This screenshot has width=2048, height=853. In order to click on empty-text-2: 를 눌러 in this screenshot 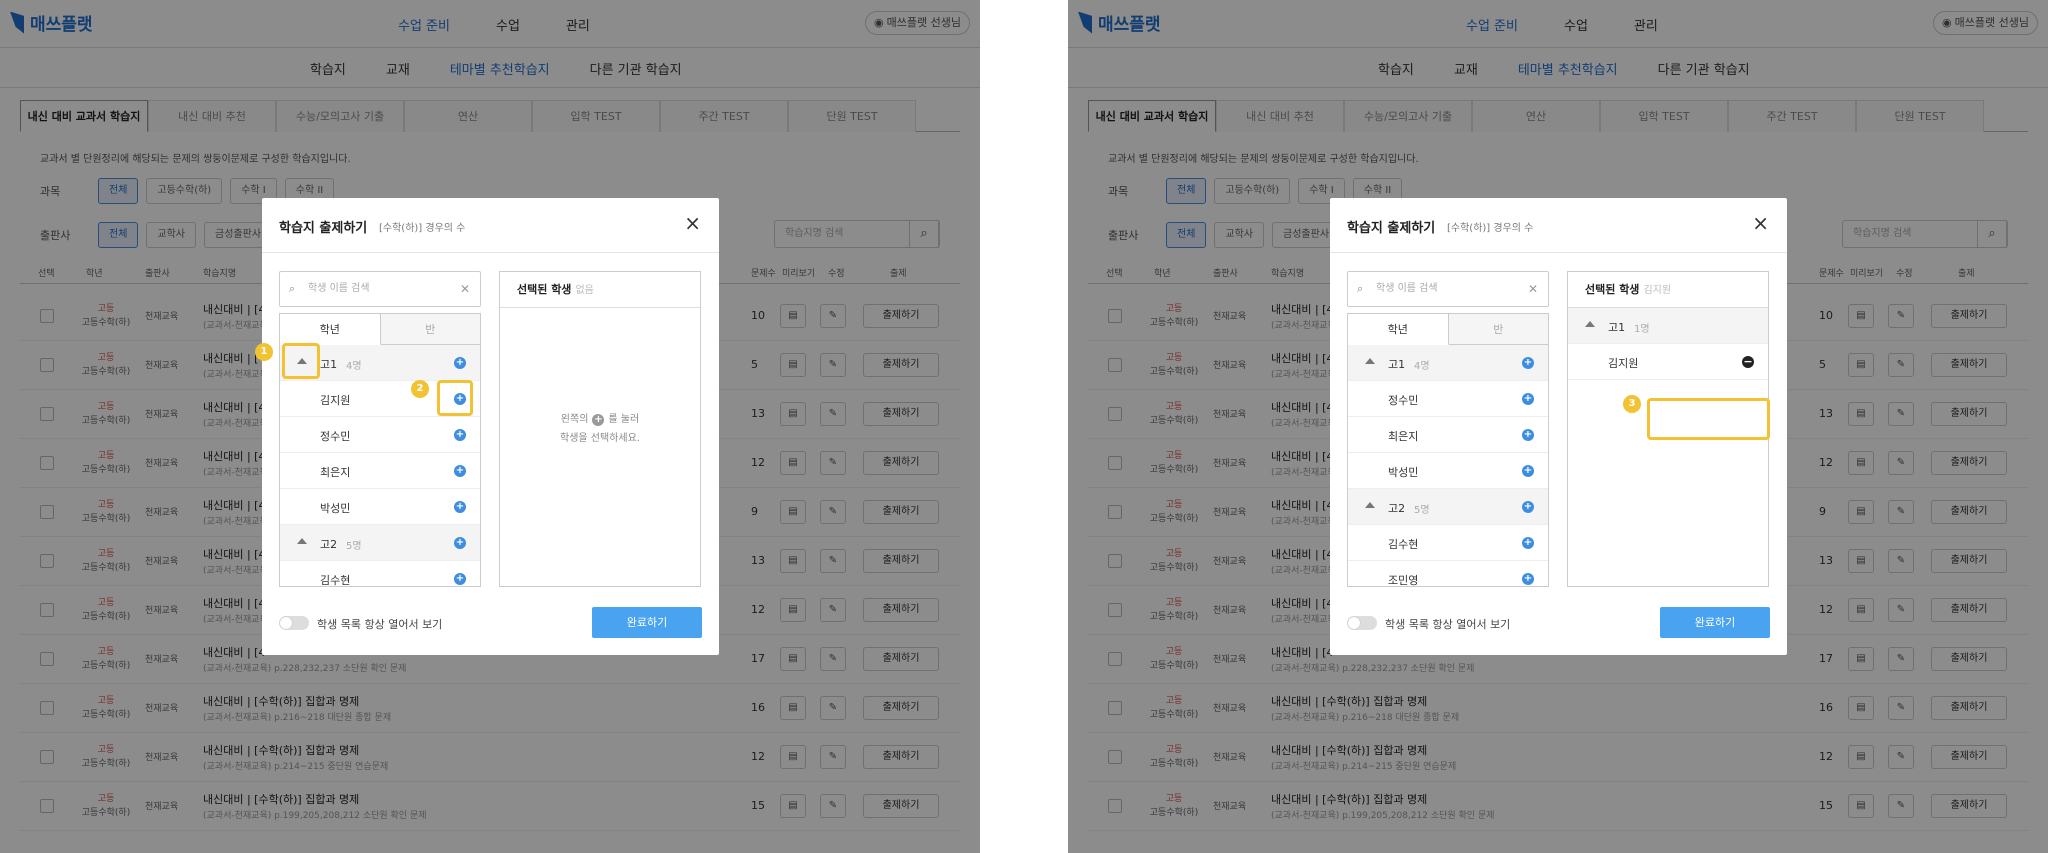, I will do `click(624, 419)`.